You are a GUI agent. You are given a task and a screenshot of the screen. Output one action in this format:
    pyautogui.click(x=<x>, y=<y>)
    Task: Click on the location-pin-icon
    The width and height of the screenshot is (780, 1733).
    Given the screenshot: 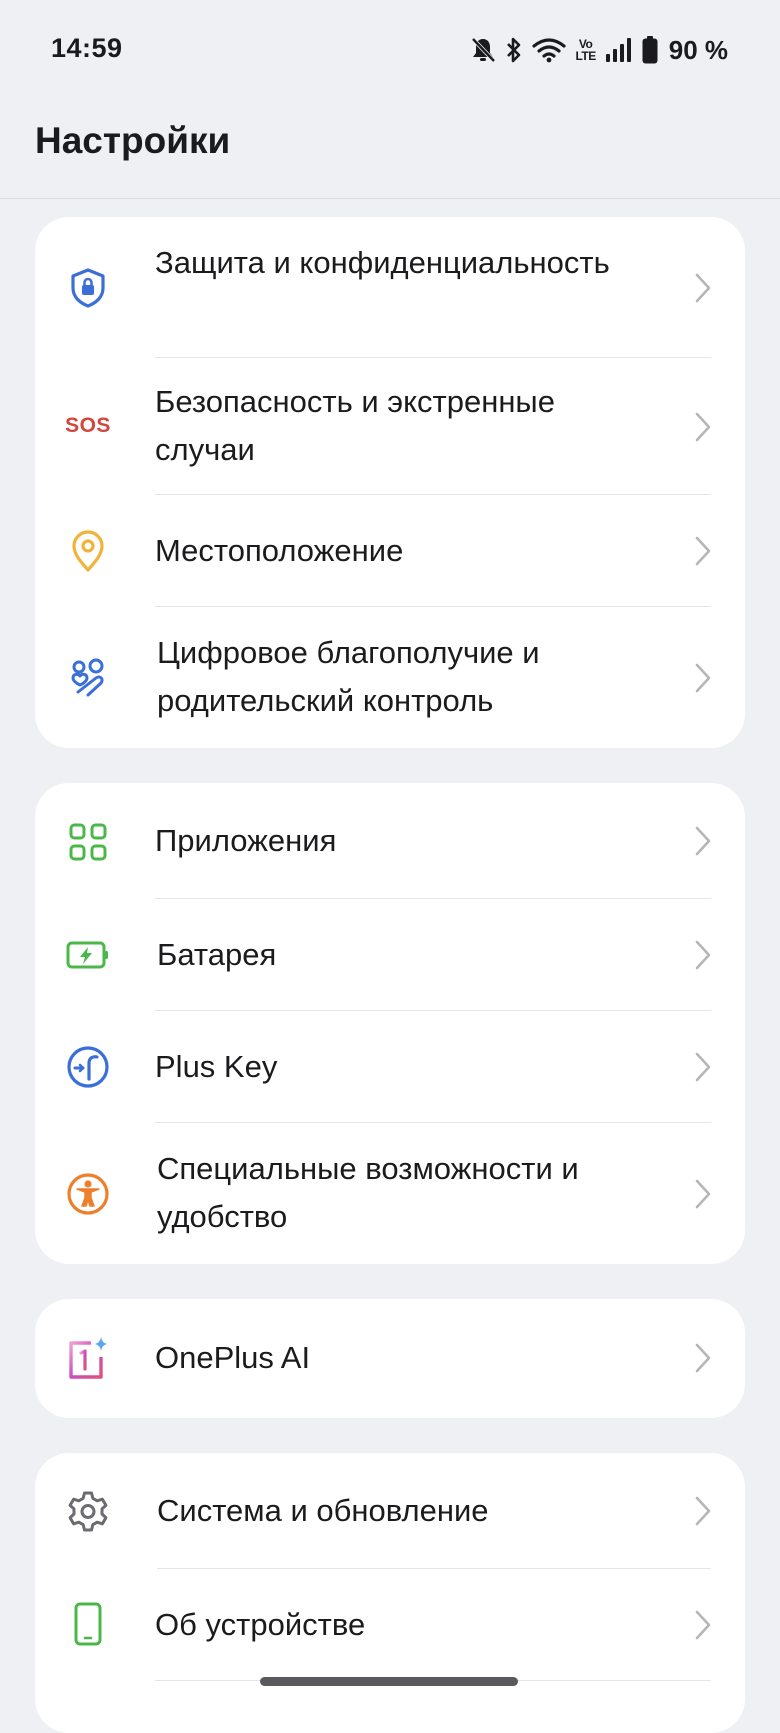 What is the action you would take?
    pyautogui.click(x=88, y=551)
    